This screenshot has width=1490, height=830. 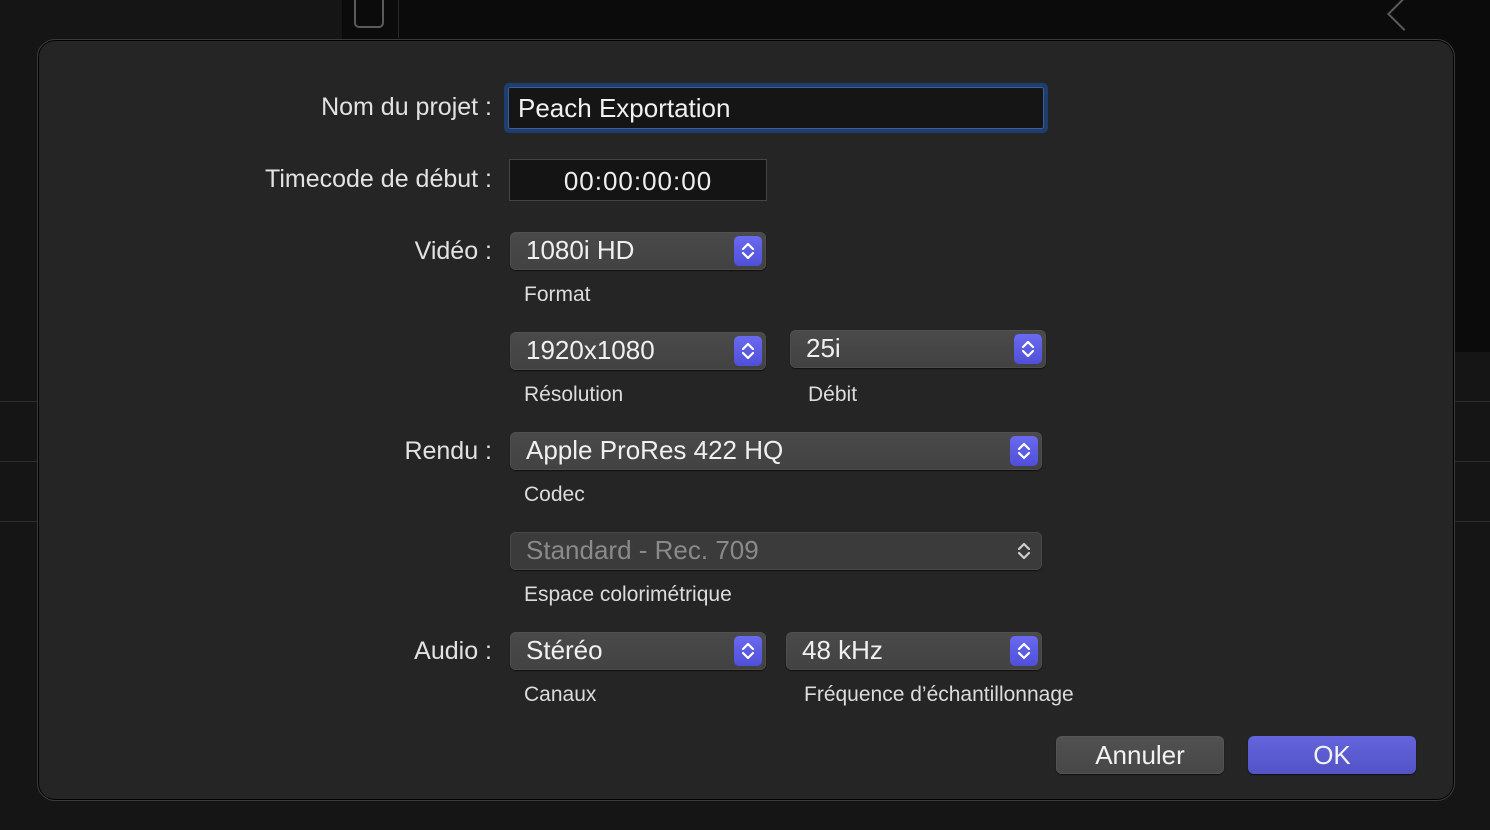 What do you see at coordinates (1140, 755) in the screenshot?
I see `cancel-button: Annuler` at bounding box center [1140, 755].